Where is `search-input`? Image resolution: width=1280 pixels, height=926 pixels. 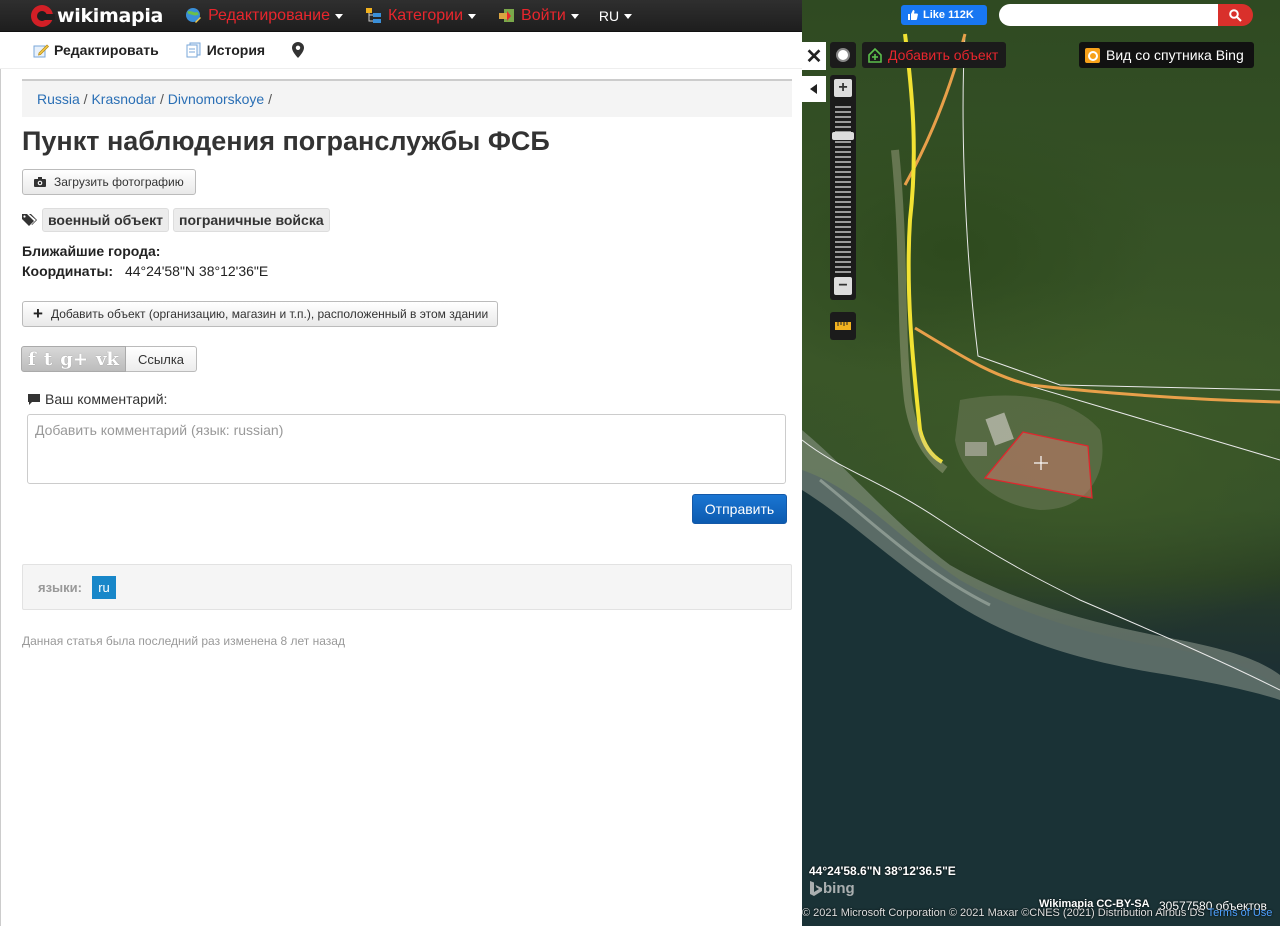 search-input is located at coordinates (1109, 15).